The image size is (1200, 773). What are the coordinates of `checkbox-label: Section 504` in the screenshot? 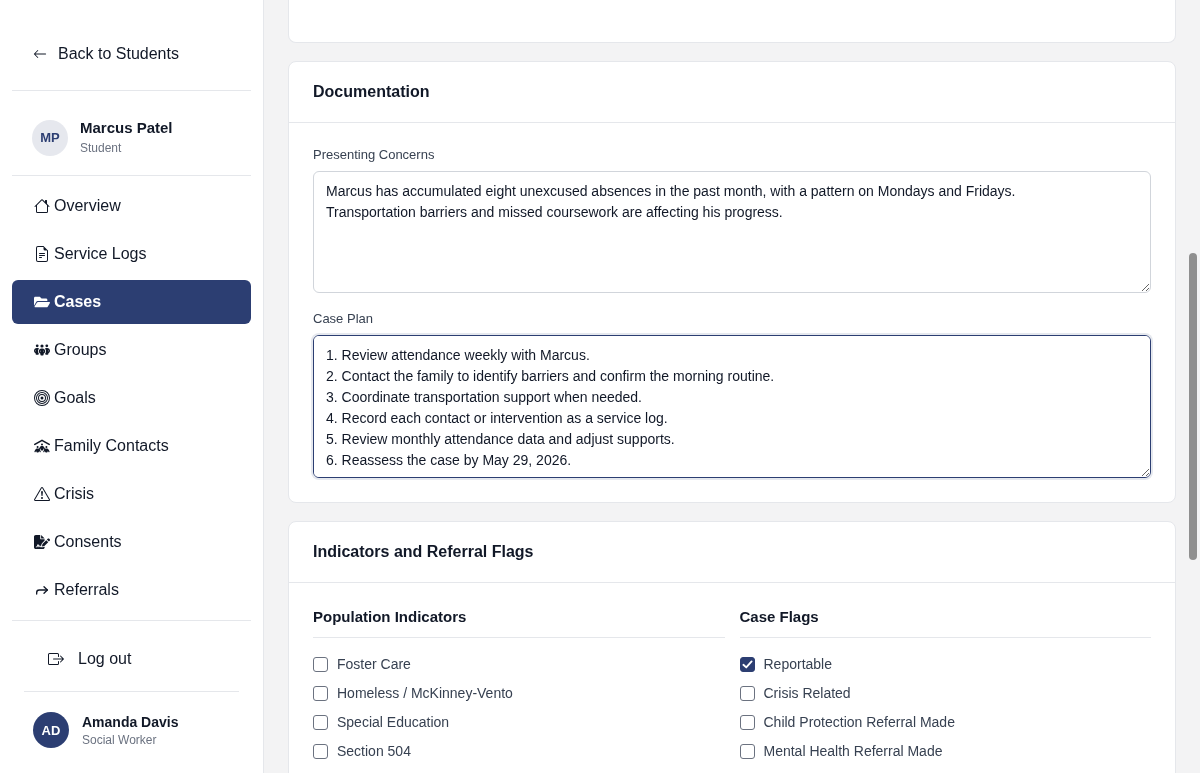 It's located at (374, 751).